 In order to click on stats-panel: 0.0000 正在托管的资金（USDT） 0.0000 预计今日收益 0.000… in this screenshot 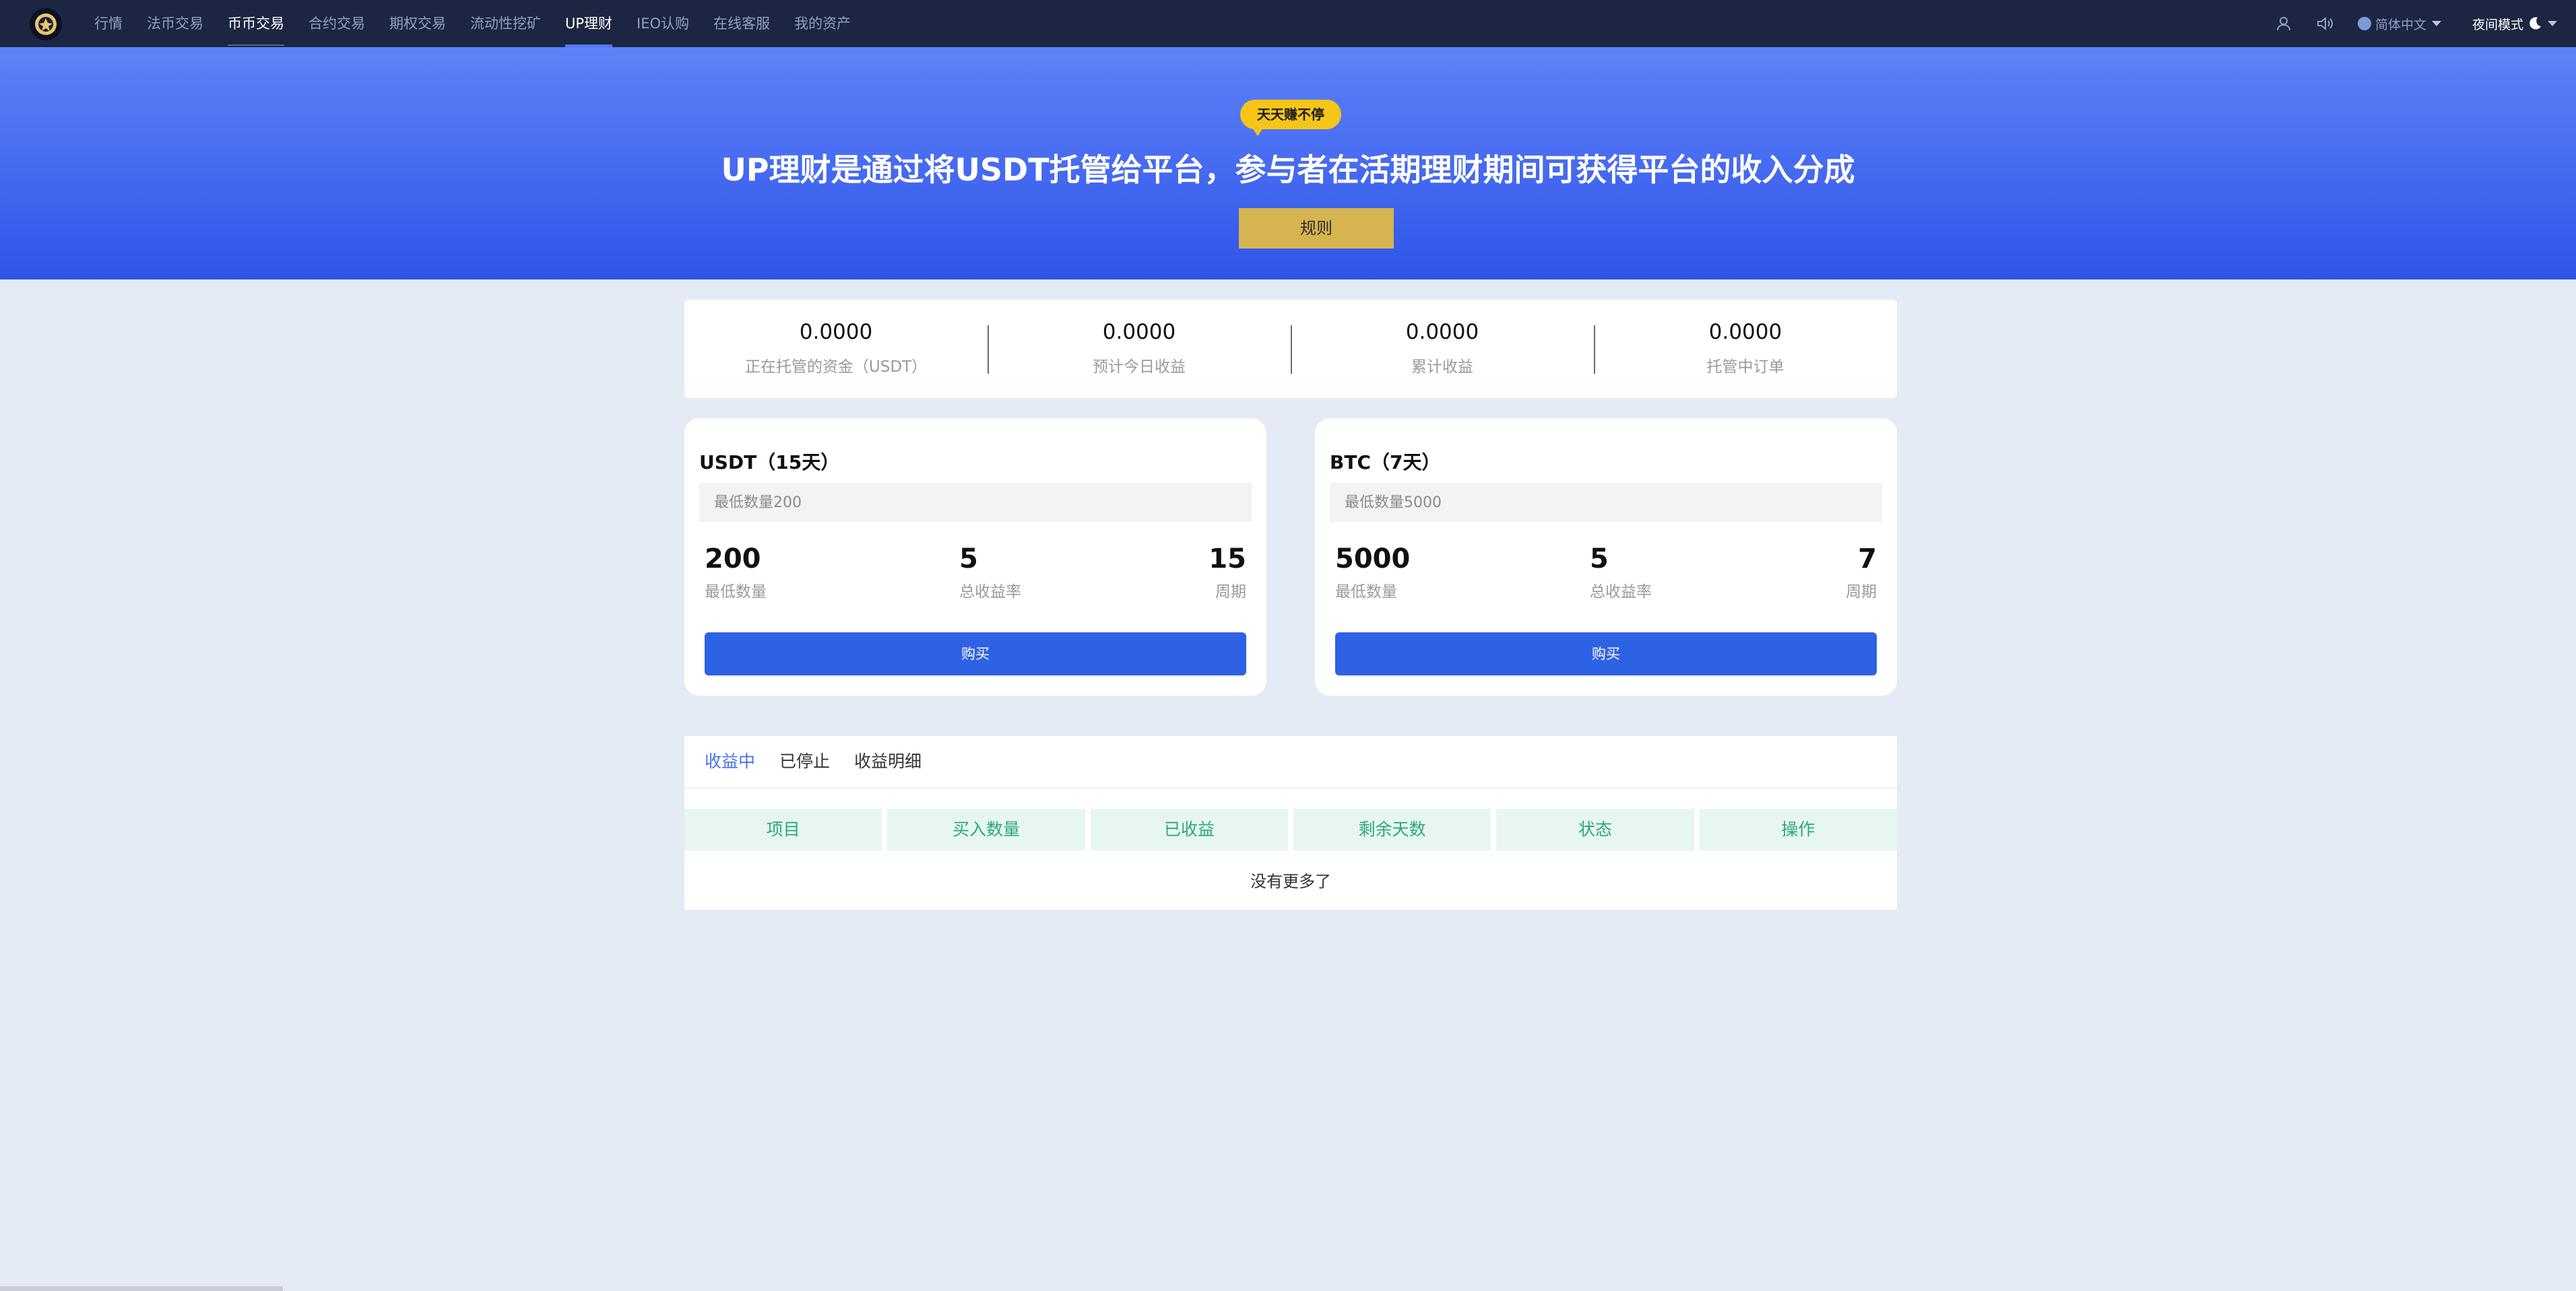, I will do `click(1290, 349)`.